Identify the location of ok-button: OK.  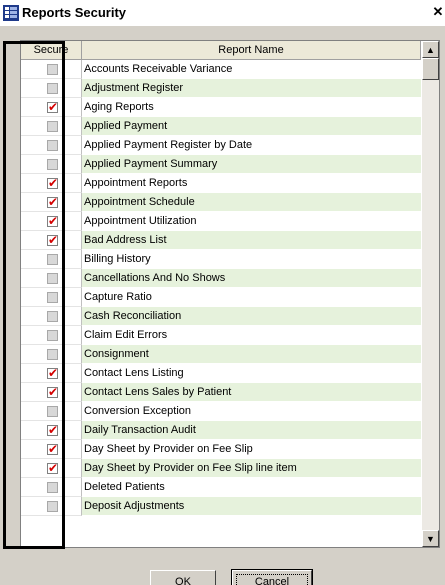
(183, 577).